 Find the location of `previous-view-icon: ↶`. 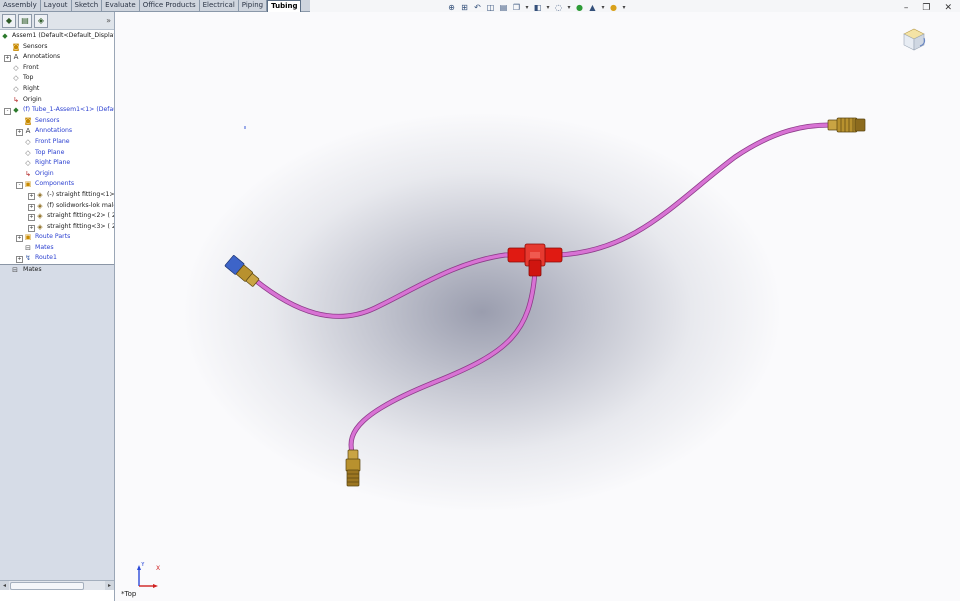

previous-view-icon: ↶ is located at coordinates (477, 7).